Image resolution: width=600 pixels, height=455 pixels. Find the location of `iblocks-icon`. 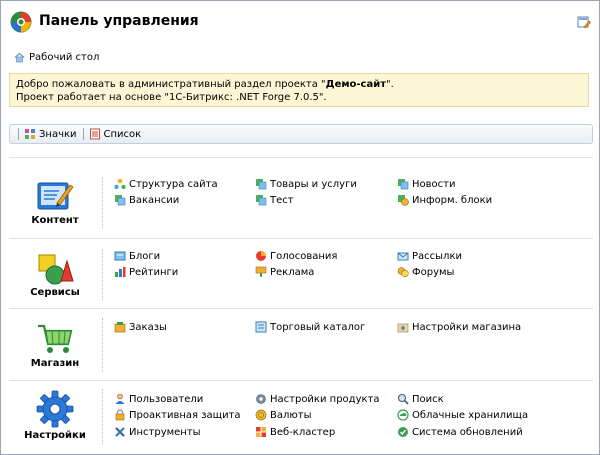

iblocks-icon is located at coordinates (403, 200).